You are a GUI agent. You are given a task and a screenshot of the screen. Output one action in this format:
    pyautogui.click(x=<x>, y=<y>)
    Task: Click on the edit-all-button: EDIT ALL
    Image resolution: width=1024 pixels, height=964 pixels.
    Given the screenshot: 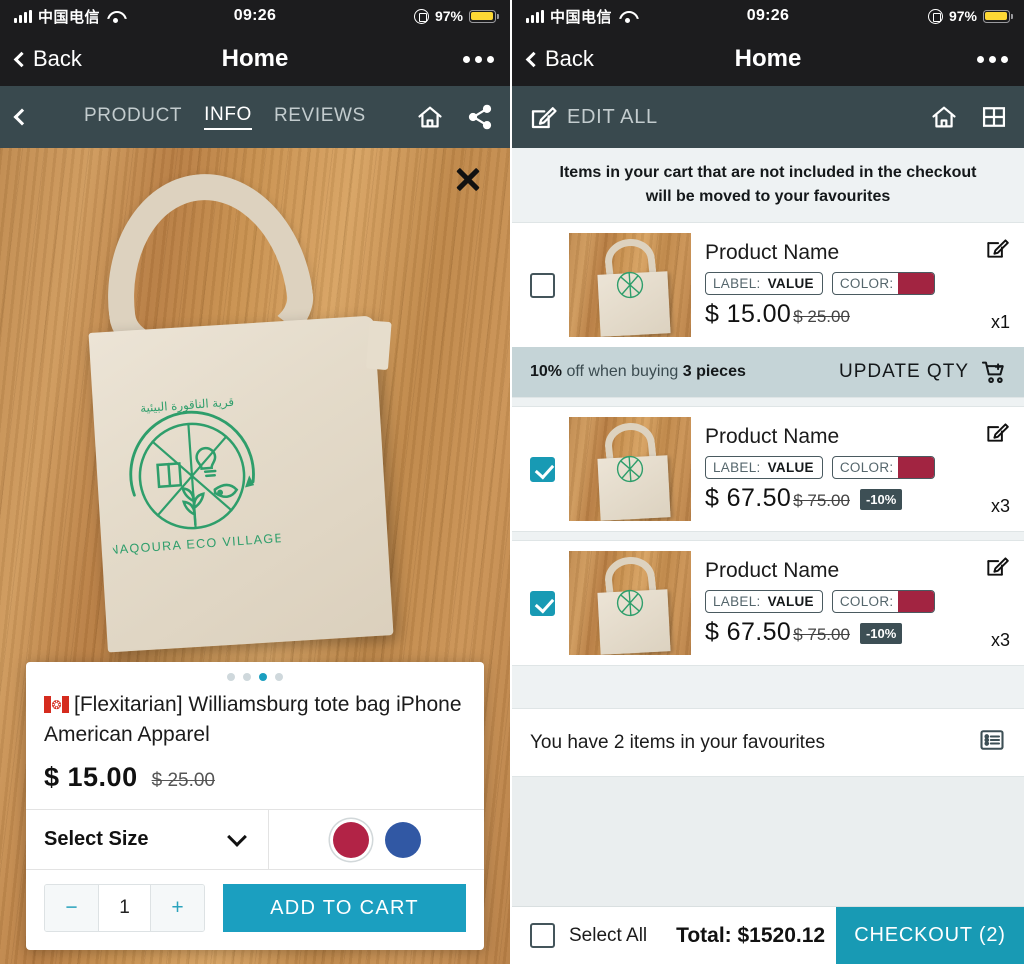 What is the action you would take?
    pyautogui.click(x=593, y=117)
    